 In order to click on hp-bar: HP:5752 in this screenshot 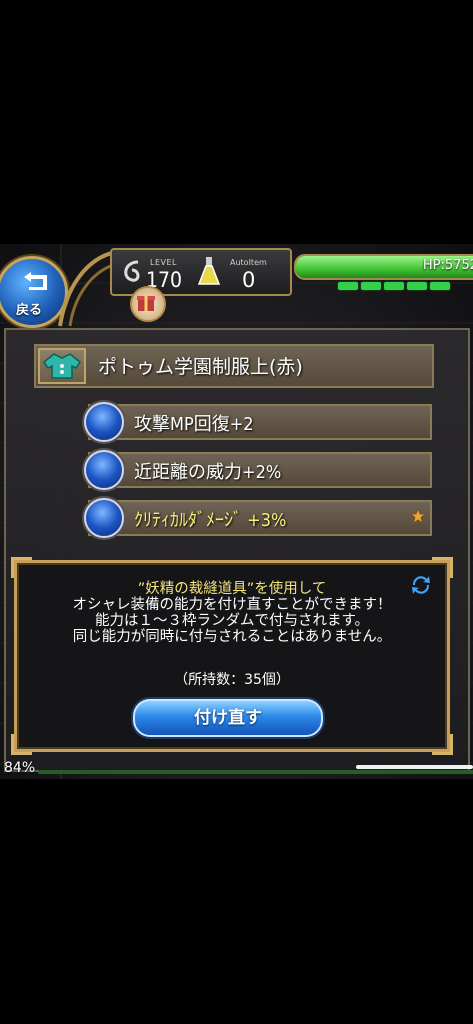, I will do `click(383, 267)`.